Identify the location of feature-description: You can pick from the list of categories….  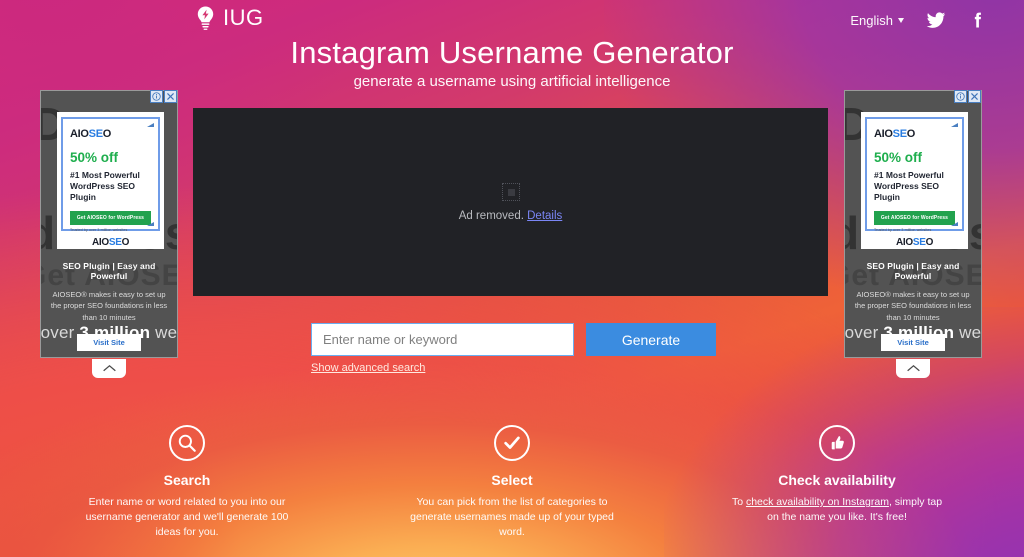
(512, 517).